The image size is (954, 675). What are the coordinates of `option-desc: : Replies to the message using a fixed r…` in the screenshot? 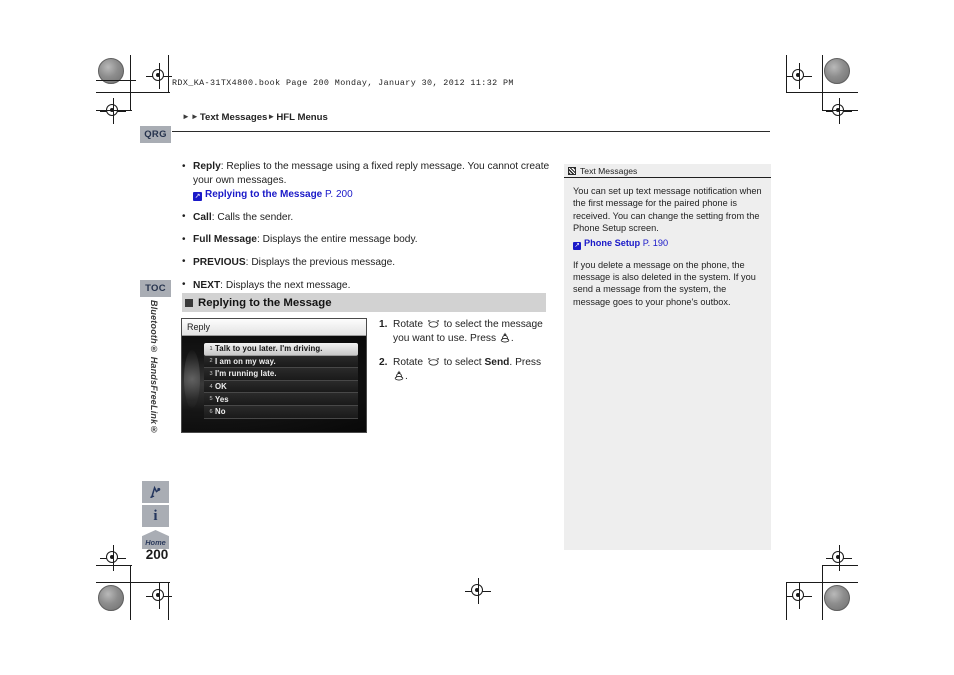 It's located at (371, 173).